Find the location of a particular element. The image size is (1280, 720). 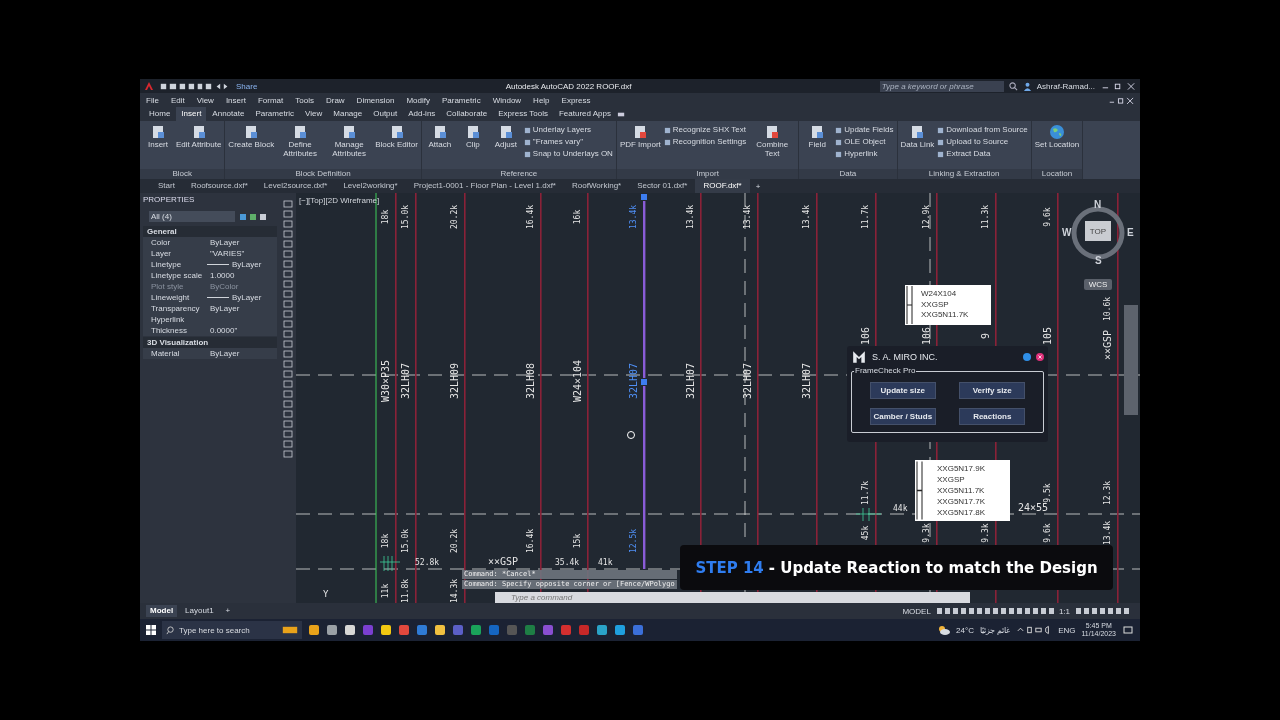

ribbon-button: Attach is located at coordinates (439, 146).